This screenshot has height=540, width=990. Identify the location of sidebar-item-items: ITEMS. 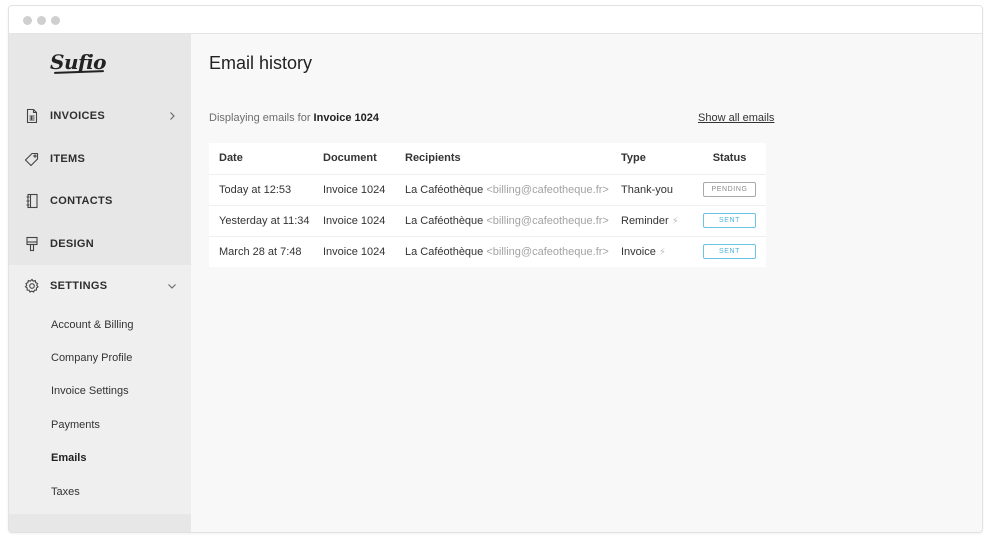
(100, 159).